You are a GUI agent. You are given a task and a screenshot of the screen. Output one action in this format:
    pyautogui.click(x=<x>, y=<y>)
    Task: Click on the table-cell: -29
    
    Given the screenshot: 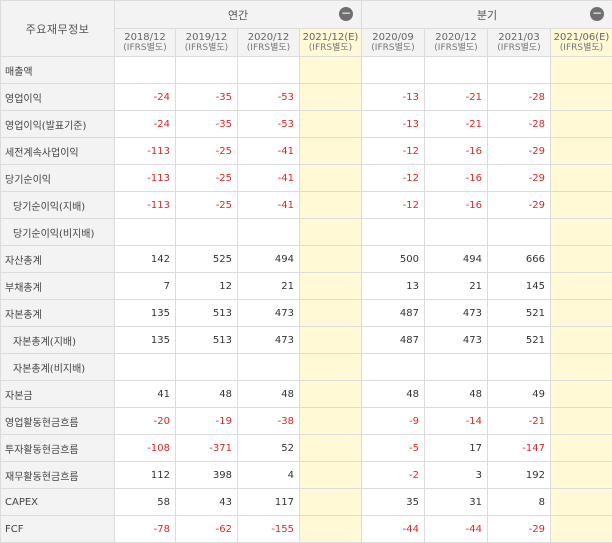 What is the action you would take?
    pyautogui.click(x=519, y=205)
    